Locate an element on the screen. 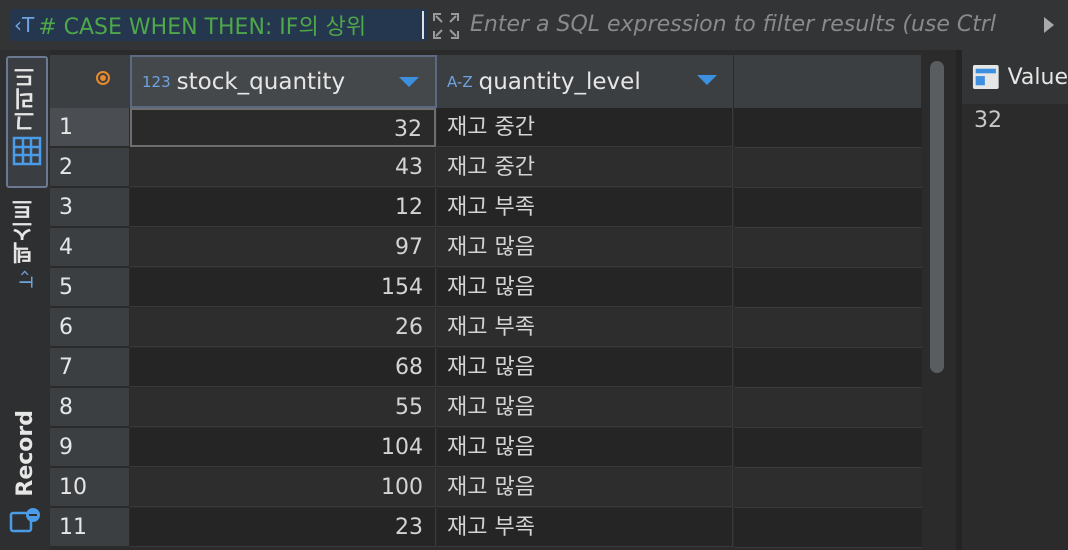 This screenshot has width=1068, height=550. query-text: # CASE WHEN THEN: IF의 상위 is located at coordinates (202, 27).